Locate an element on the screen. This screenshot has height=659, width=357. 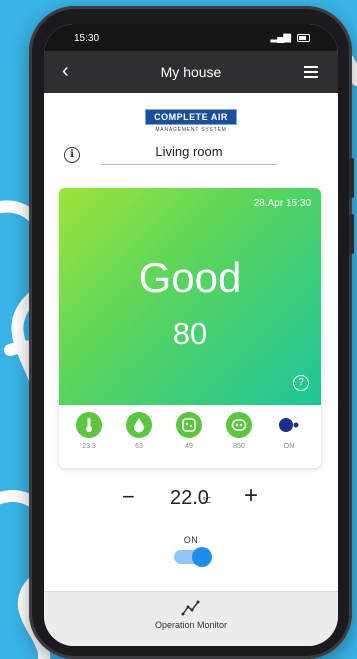
reading-datetime: 28.Apr 15:30 is located at coordinates (282, 203).